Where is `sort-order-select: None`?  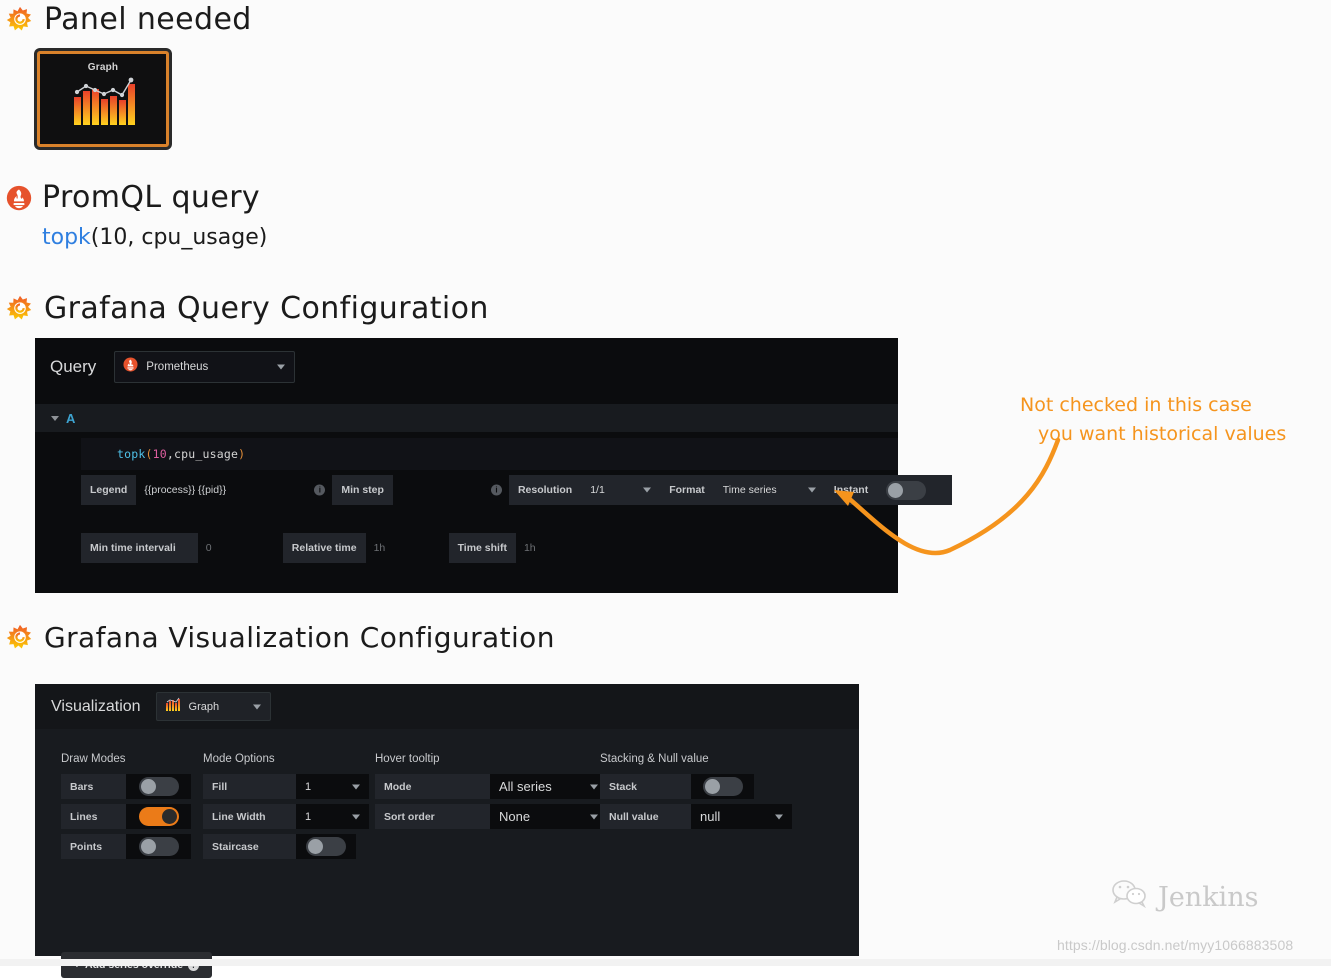 sort-order-select: None is located at coordinates (548, 816).